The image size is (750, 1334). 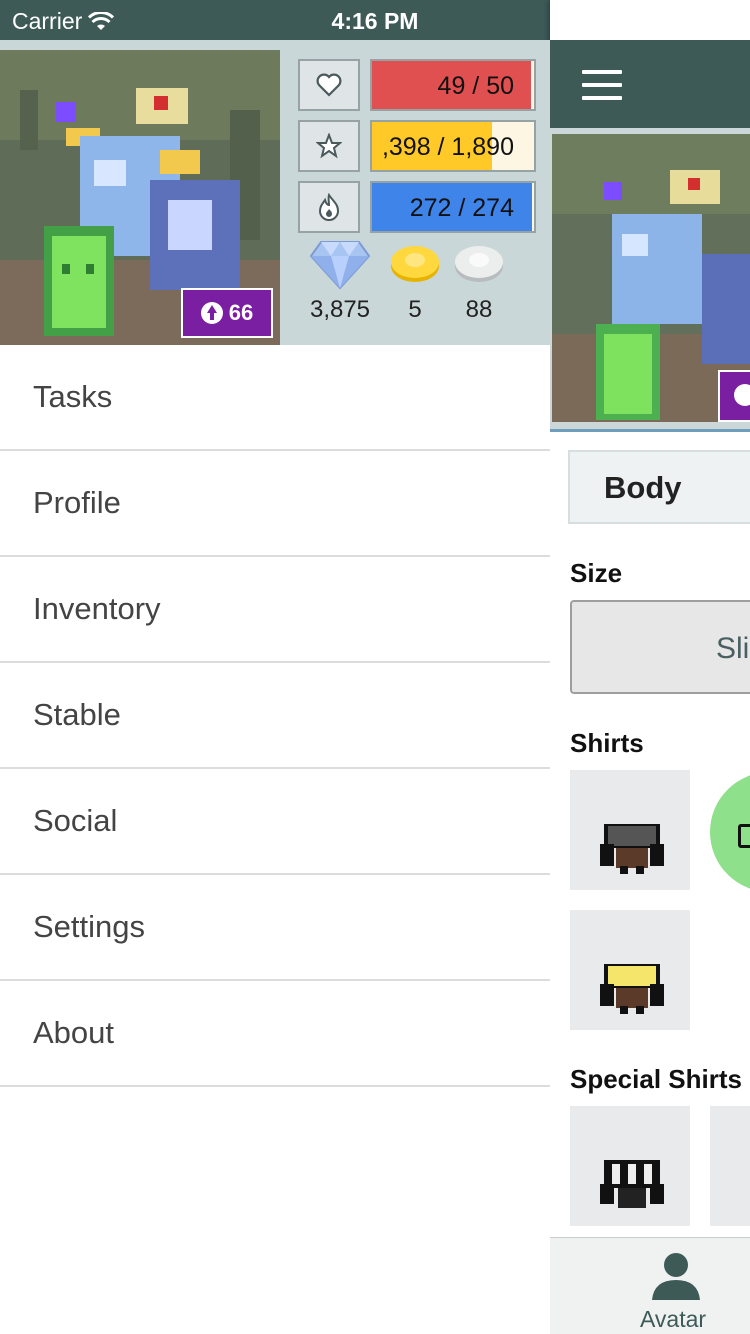 I want to click on silver-currency: 88, so click(x=479, y=282).